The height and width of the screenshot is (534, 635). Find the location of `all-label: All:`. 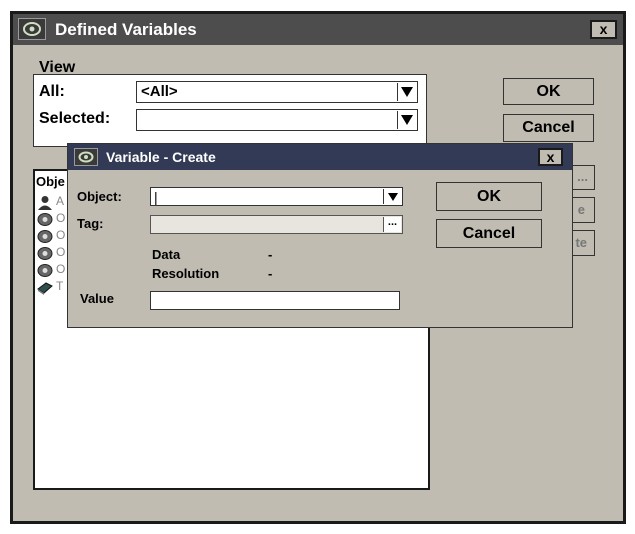

all-label: All: is located at coordinates (52, 91).